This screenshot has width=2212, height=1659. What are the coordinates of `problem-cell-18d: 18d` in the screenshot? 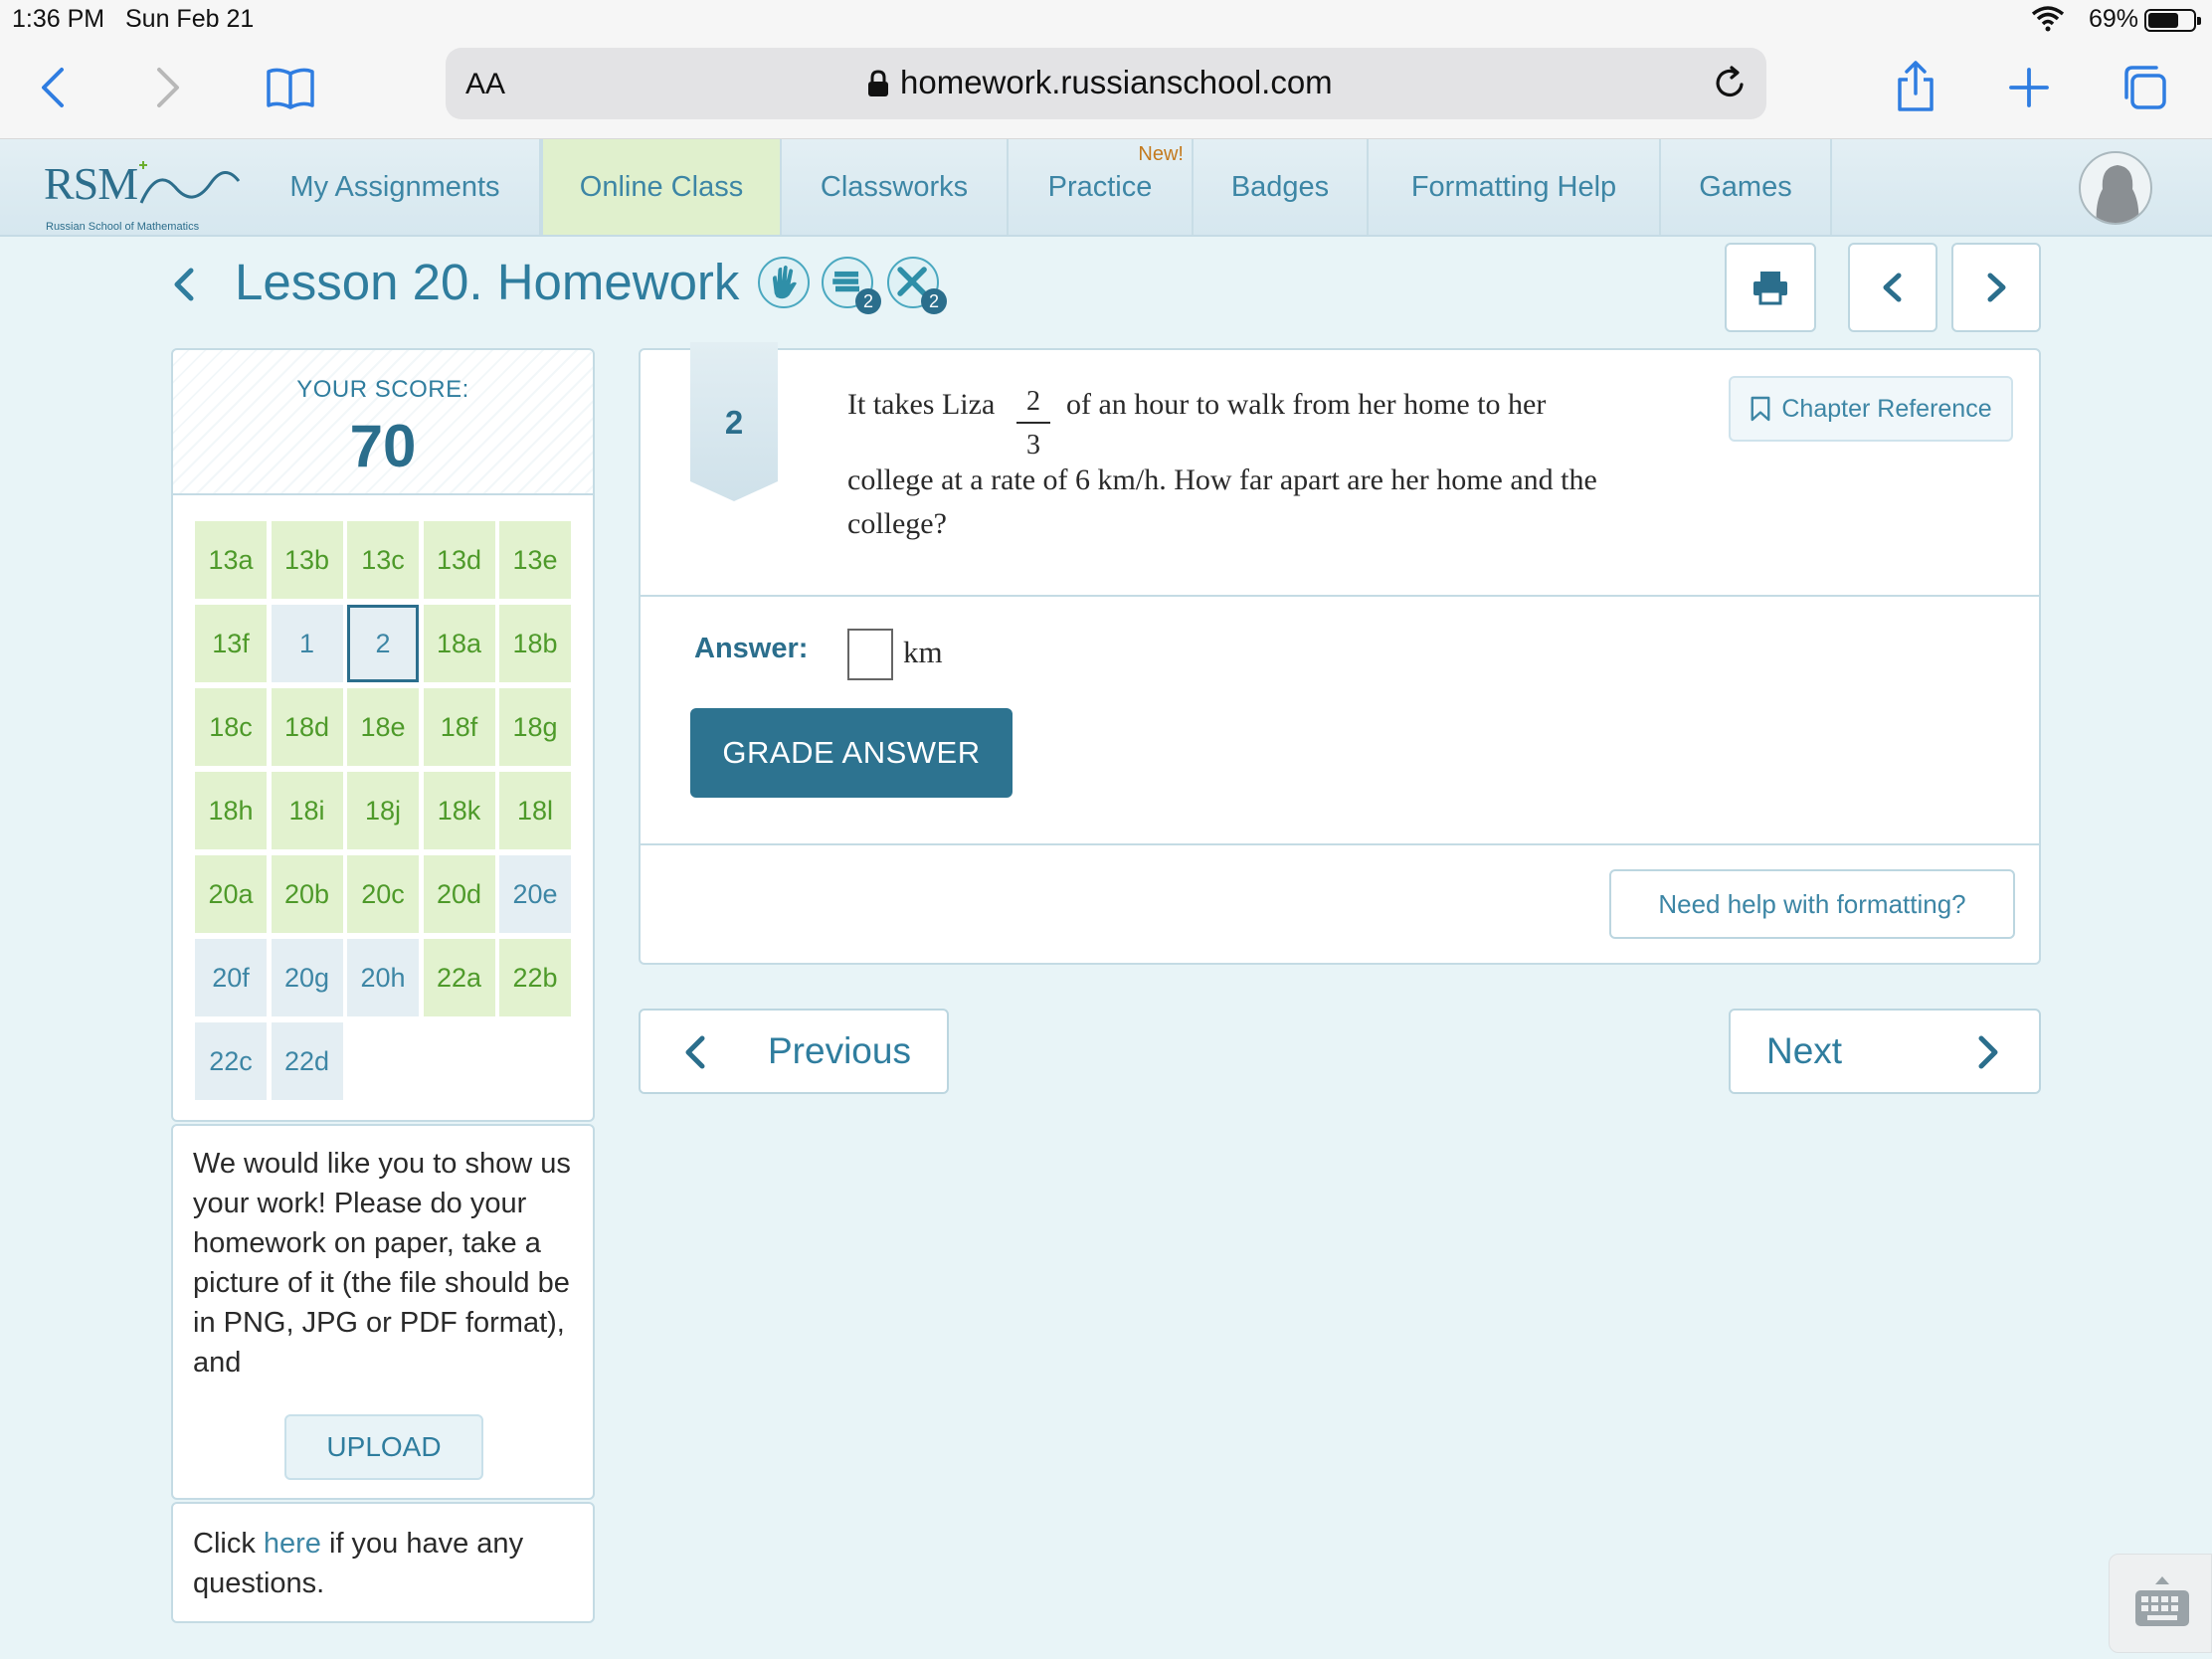 It's located at (307, 727).